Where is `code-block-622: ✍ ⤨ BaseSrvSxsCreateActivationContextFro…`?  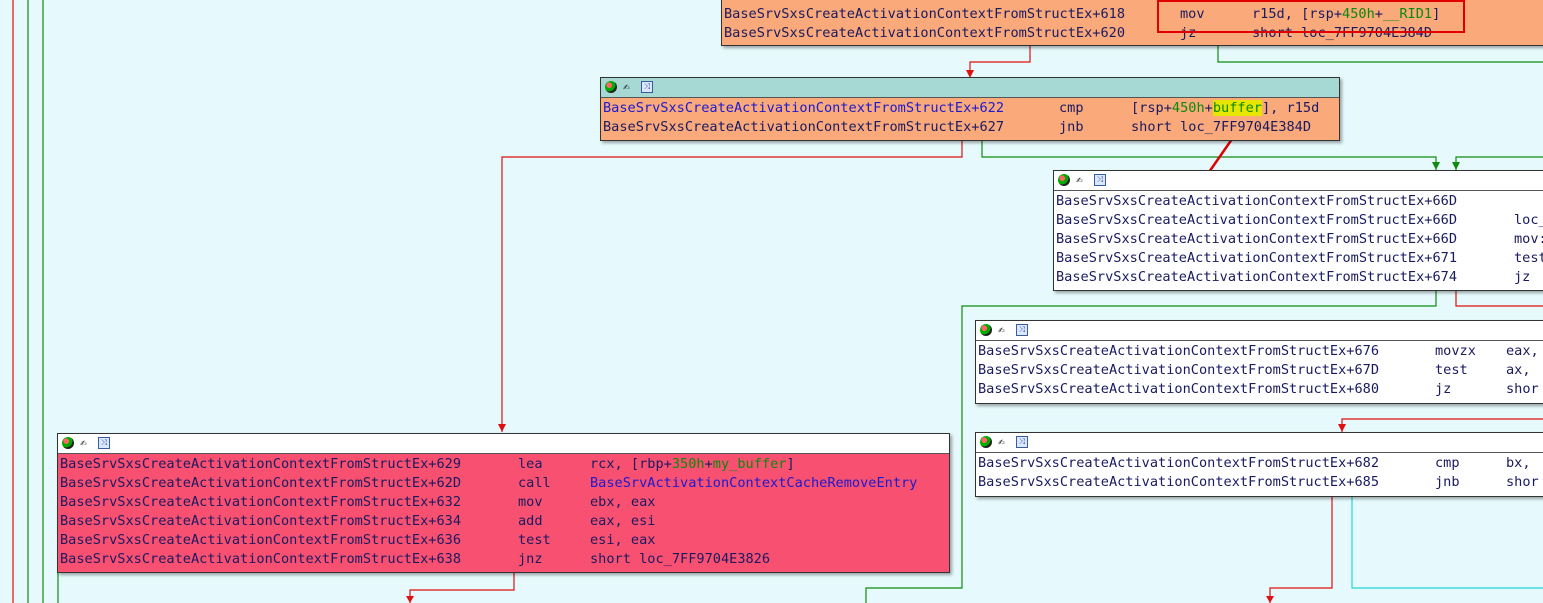
code-block-622: ✍ ⤨ BaseSrvSxsCreateActivationContextFro… is located at coordinates (970, 109).